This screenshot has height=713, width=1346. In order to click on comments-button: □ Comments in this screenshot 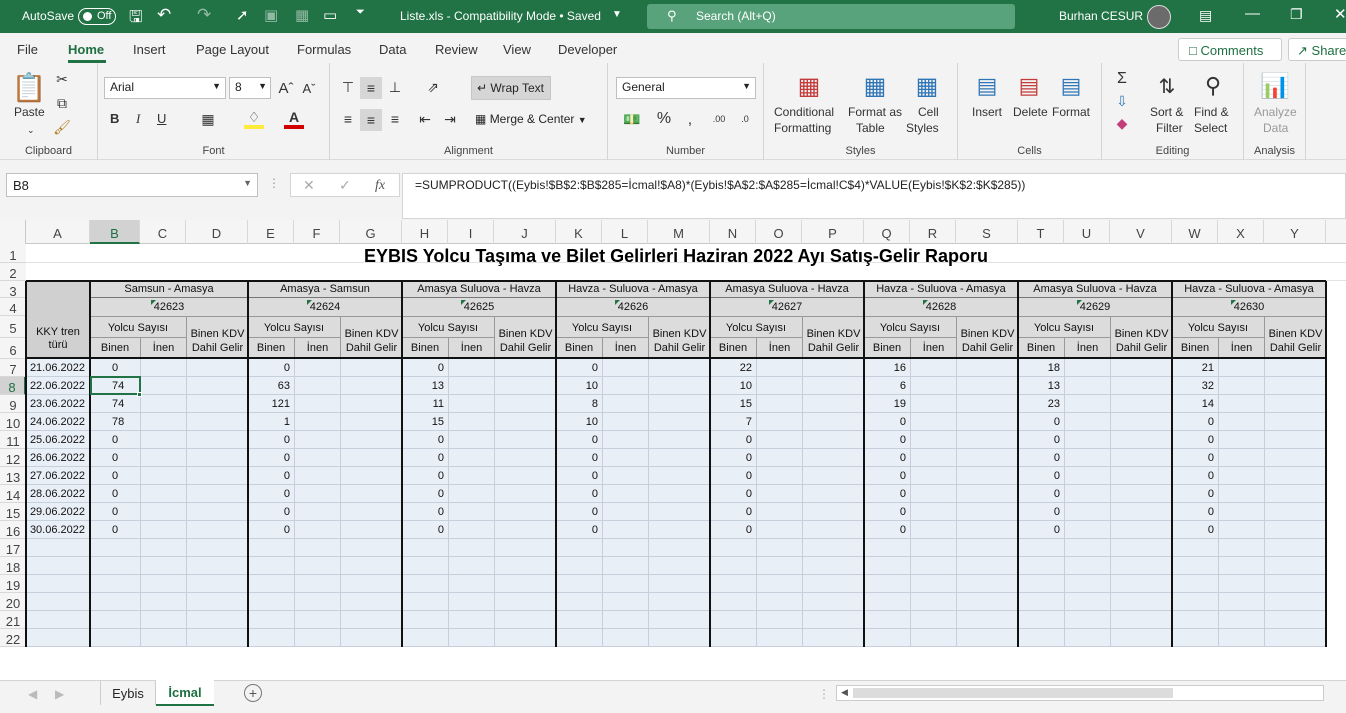, I will do `click(1230, 49)`.